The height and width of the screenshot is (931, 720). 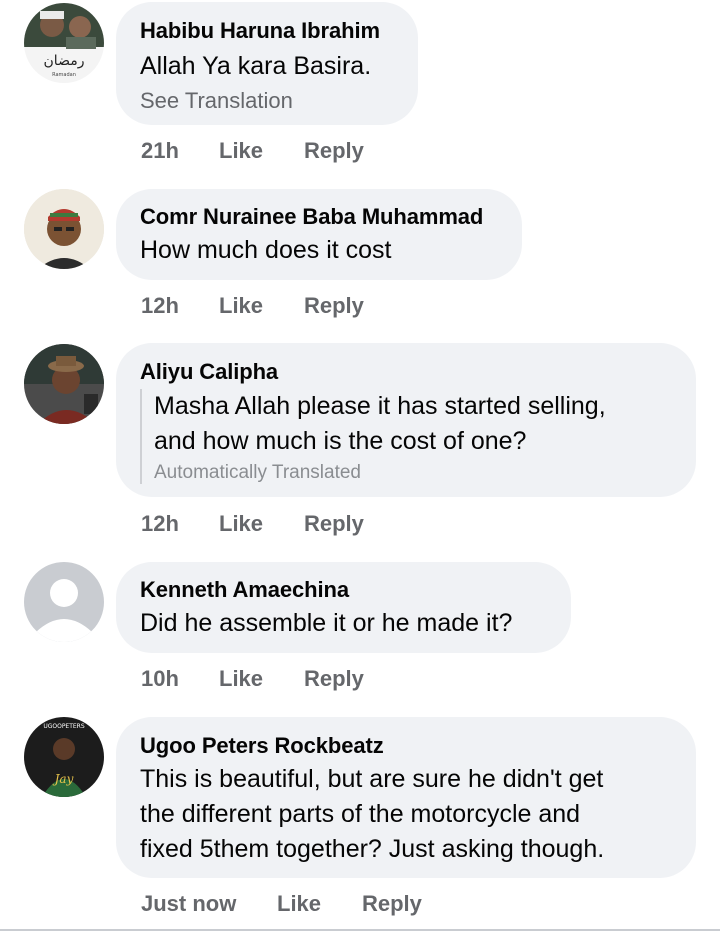 I want to click on see-translation-link: See Translation, so click(x=216, y=101).